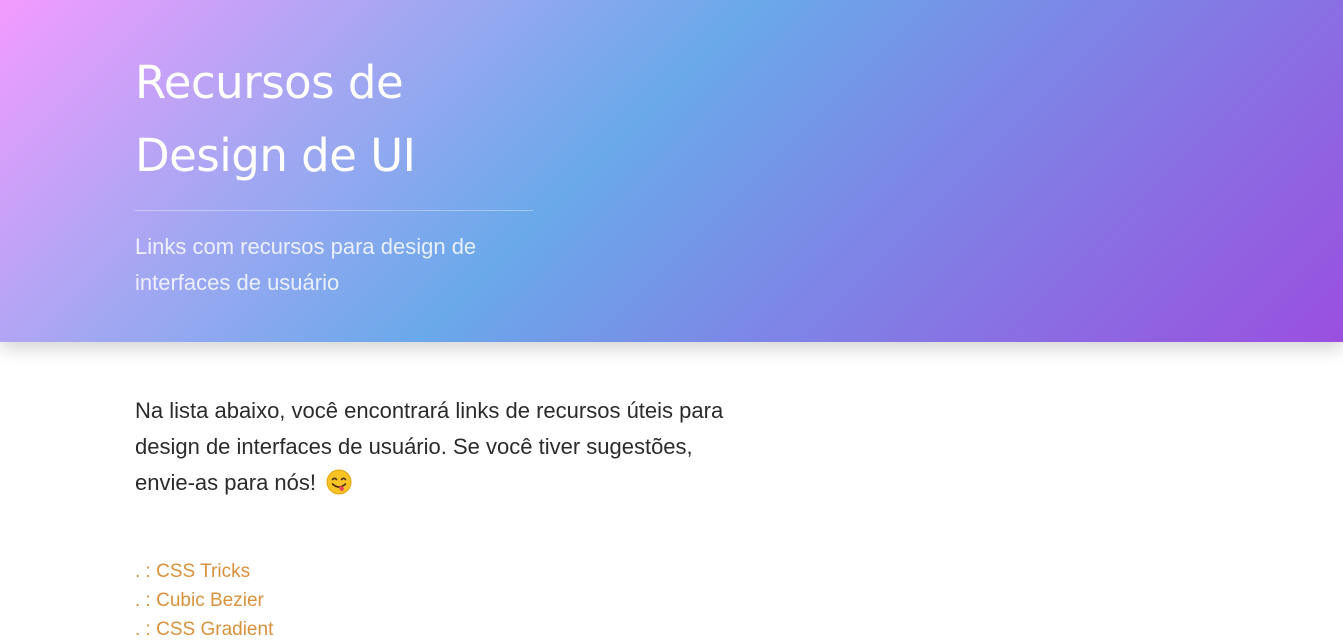 The width and height of the screenshot is (1343, 644). Describe the element at coordinates (339, 482) in the screenshot. I see `face-savoring-food-icon` at that location.